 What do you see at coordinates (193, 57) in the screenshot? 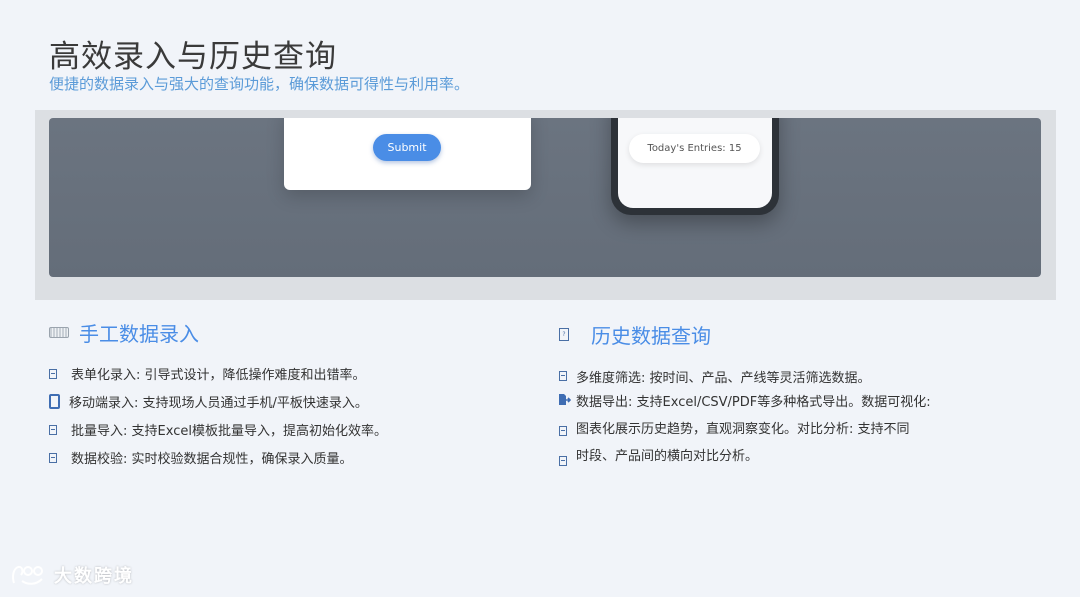
I see `page-title: 高效录入与历史查询` at bounding box center [193, 57].